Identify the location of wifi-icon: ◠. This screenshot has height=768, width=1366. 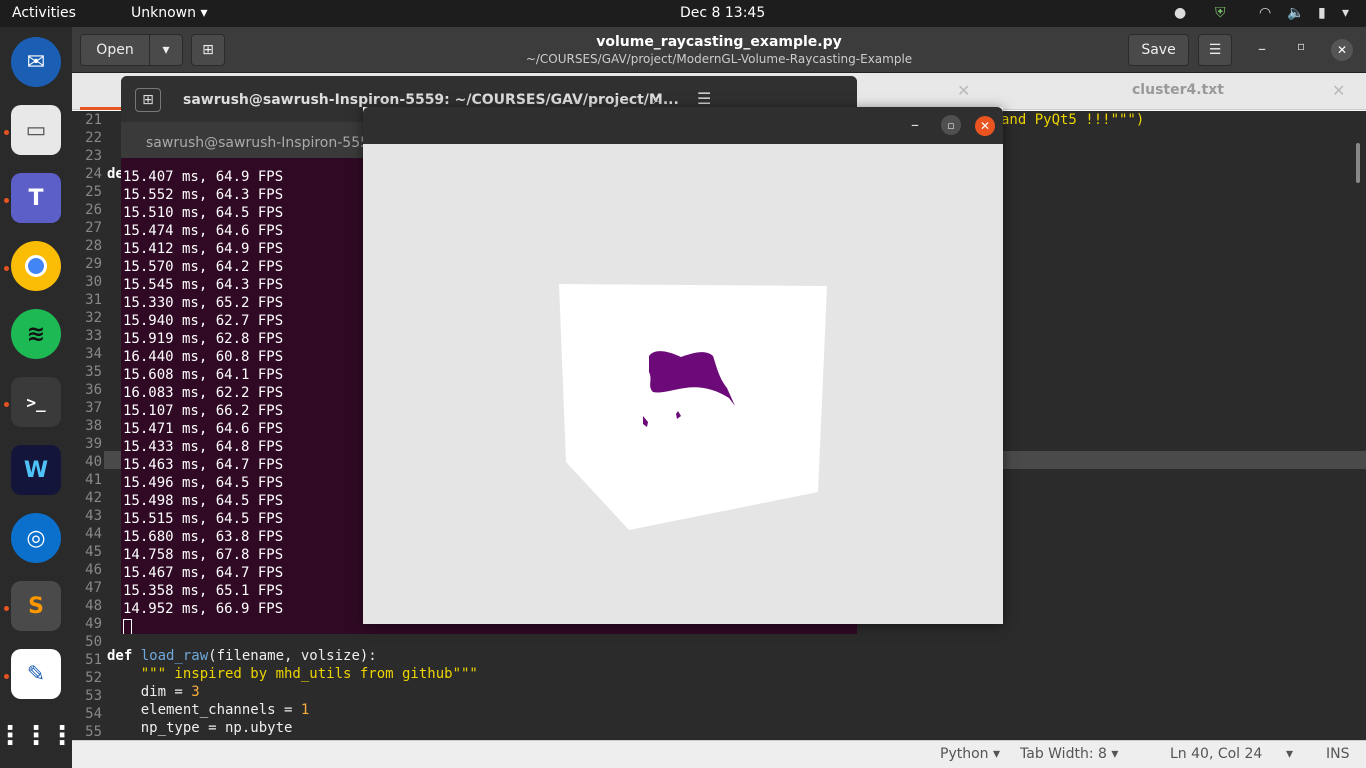
(1265, 13).